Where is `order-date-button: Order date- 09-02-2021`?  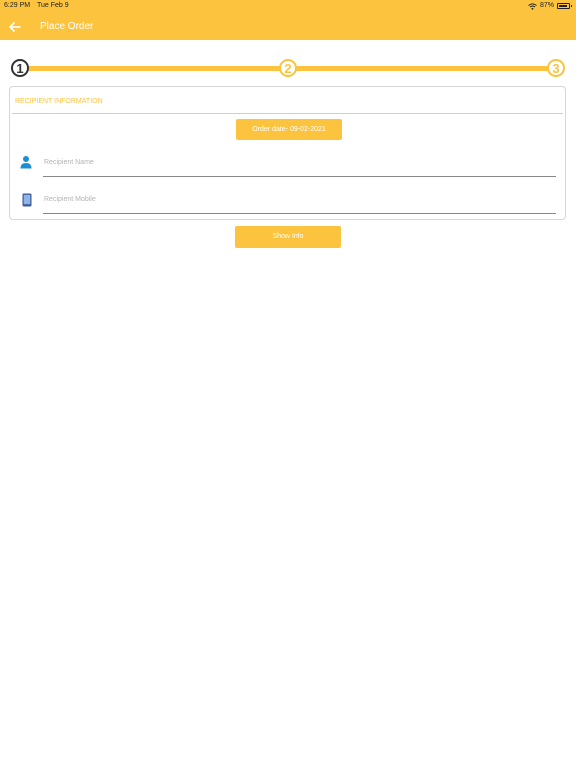 order-date-button: Order date- 09-02-2021 is located at coordinates (289, 129).